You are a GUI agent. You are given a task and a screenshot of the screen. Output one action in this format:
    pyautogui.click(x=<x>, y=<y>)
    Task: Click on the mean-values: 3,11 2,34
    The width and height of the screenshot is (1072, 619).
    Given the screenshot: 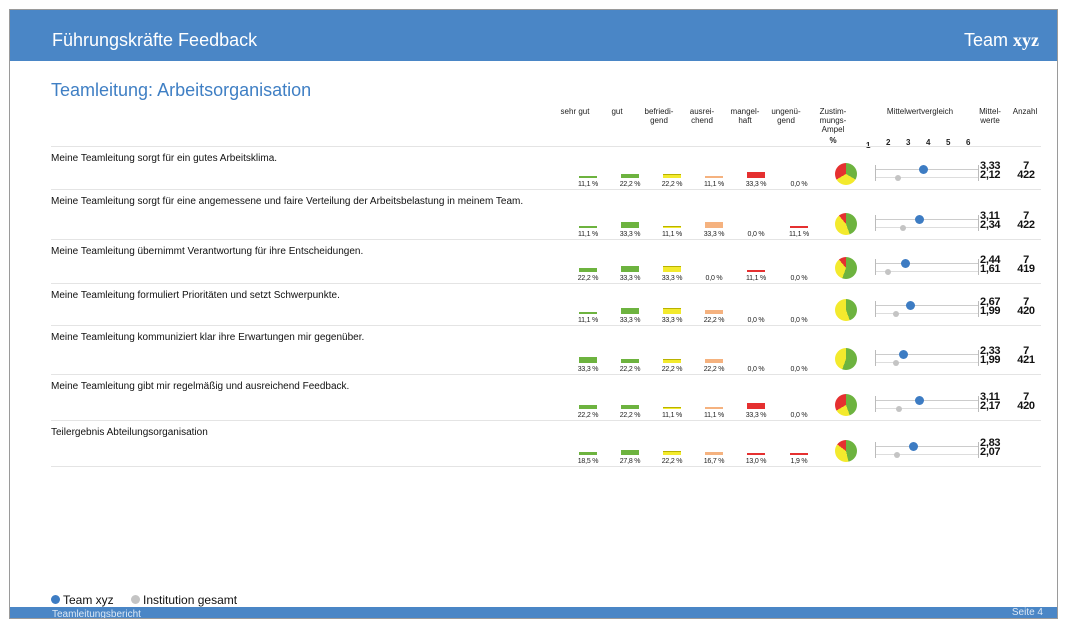 What is the action you would take?
    pyautogui.click(x=990, y=221)
    